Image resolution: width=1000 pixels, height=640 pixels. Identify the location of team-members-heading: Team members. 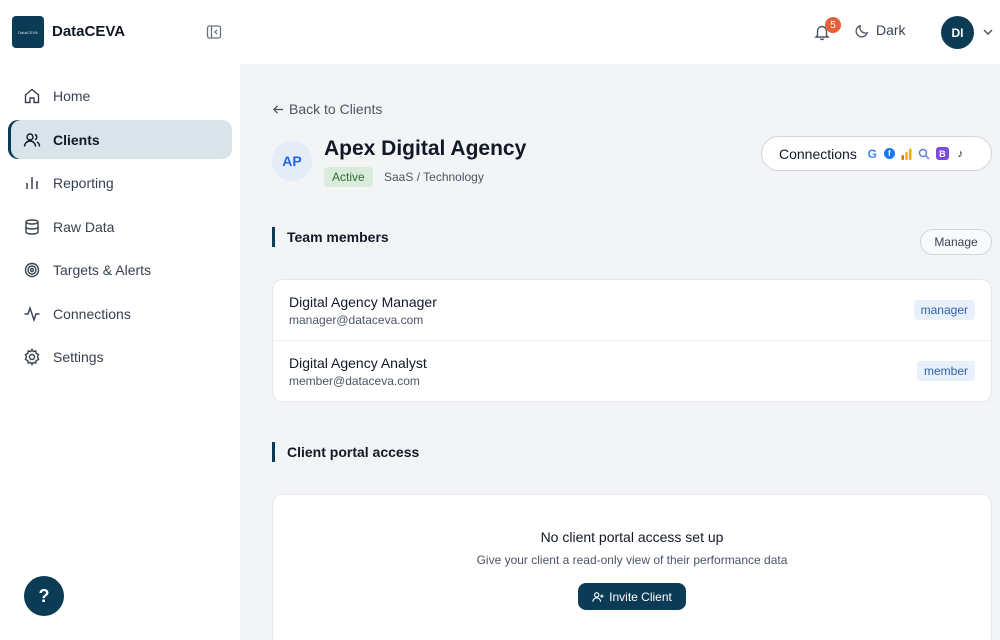
(330, 237).